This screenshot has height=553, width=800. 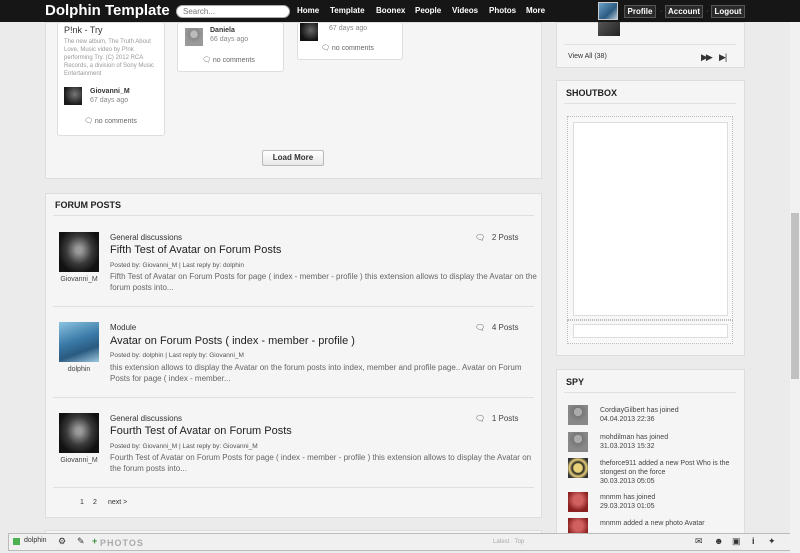 I want to click on spy-activity-time: 29.03.2013 01:05, so click(x=627, y=506).